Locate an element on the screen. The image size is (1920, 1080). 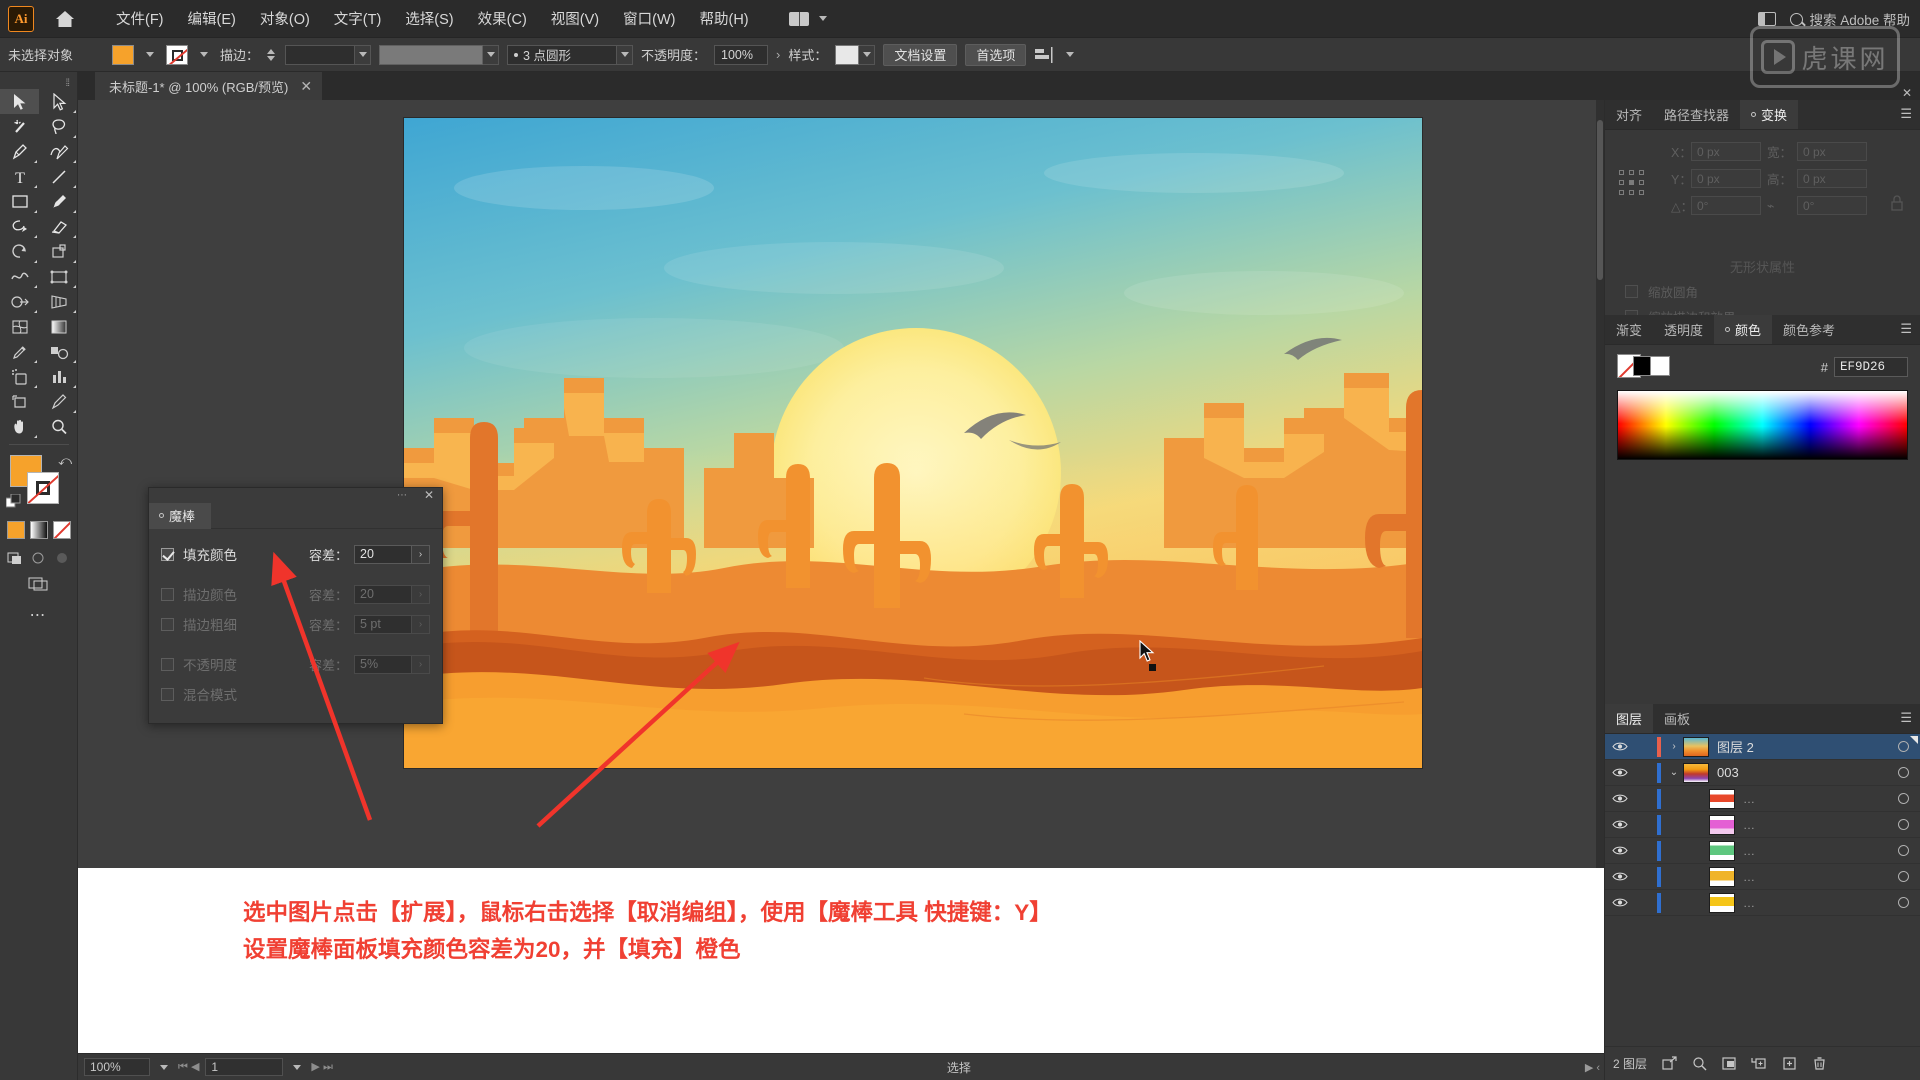
input-height: 0 px is located at coordinates (1832, 178).